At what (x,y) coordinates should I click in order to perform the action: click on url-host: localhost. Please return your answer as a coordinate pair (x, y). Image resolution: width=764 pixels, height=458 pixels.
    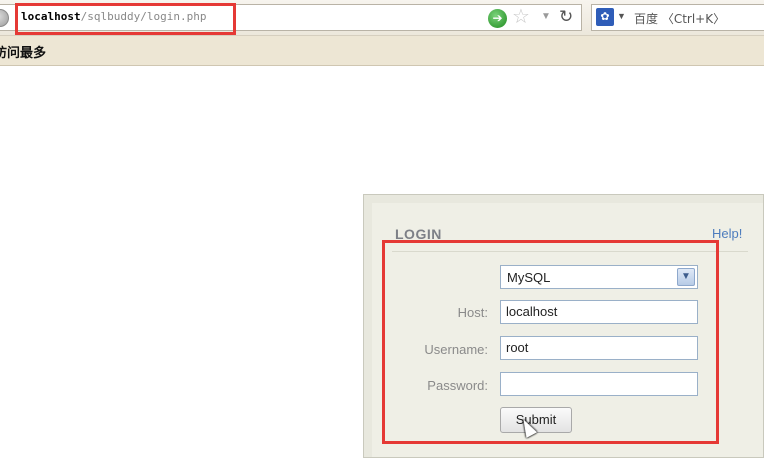
    Looking at the image, I should click on (51, 16).